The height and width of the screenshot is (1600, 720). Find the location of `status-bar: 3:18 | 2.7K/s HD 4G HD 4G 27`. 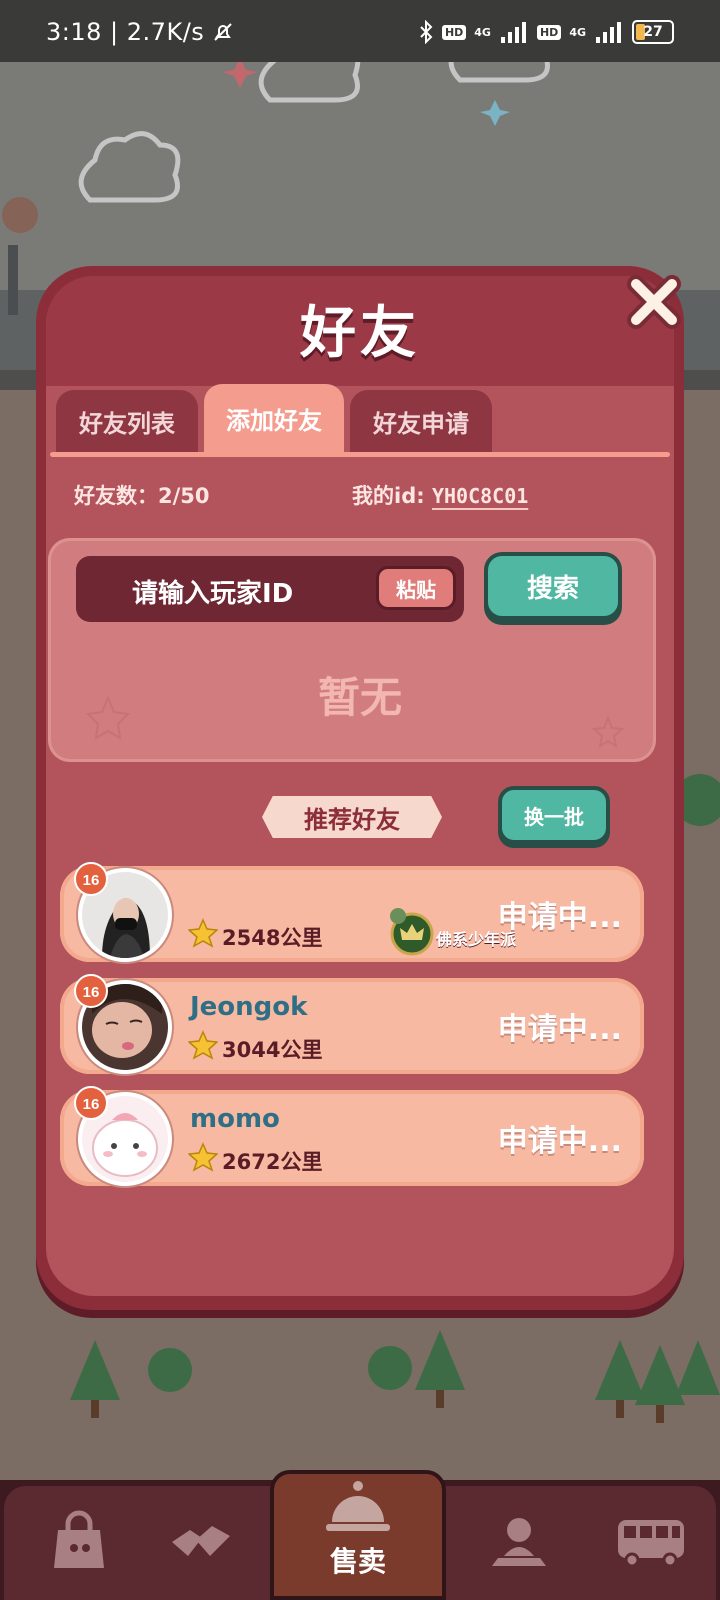

status-bar: 3:18 | 2.7K/s HD 4G HD 4G 27 is located at coordinates (360, 31).